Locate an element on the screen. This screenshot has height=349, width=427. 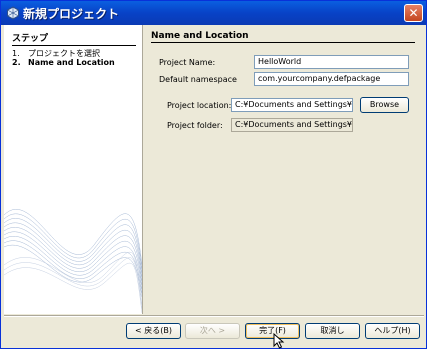
title-bar: 新規プロジェクト ✕ is located at coordinates (213, 13).